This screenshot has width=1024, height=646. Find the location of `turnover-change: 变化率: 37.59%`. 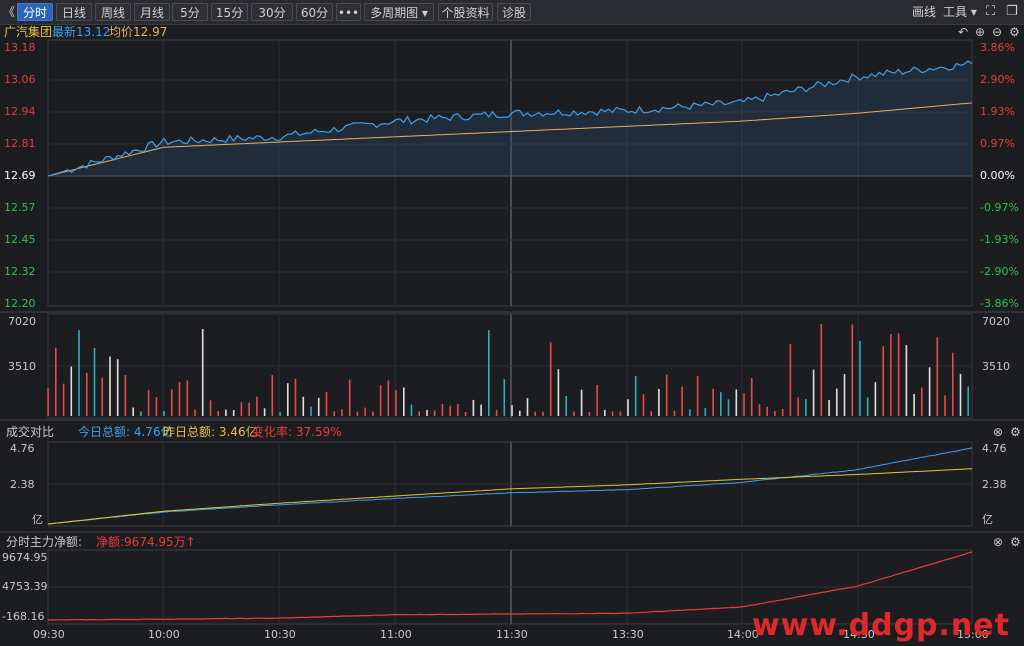

turnover-change: 变化率: 37.59% is located at coordinates (297, 432).